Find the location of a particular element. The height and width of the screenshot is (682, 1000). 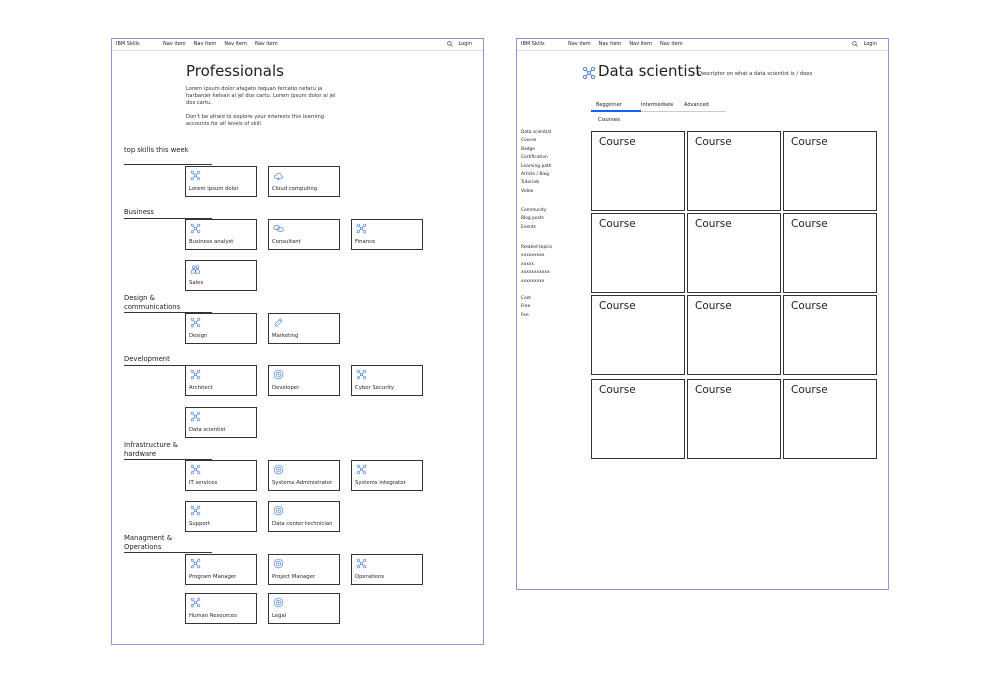

skill-tile-label: Sales is located at coordinates (196, 283).